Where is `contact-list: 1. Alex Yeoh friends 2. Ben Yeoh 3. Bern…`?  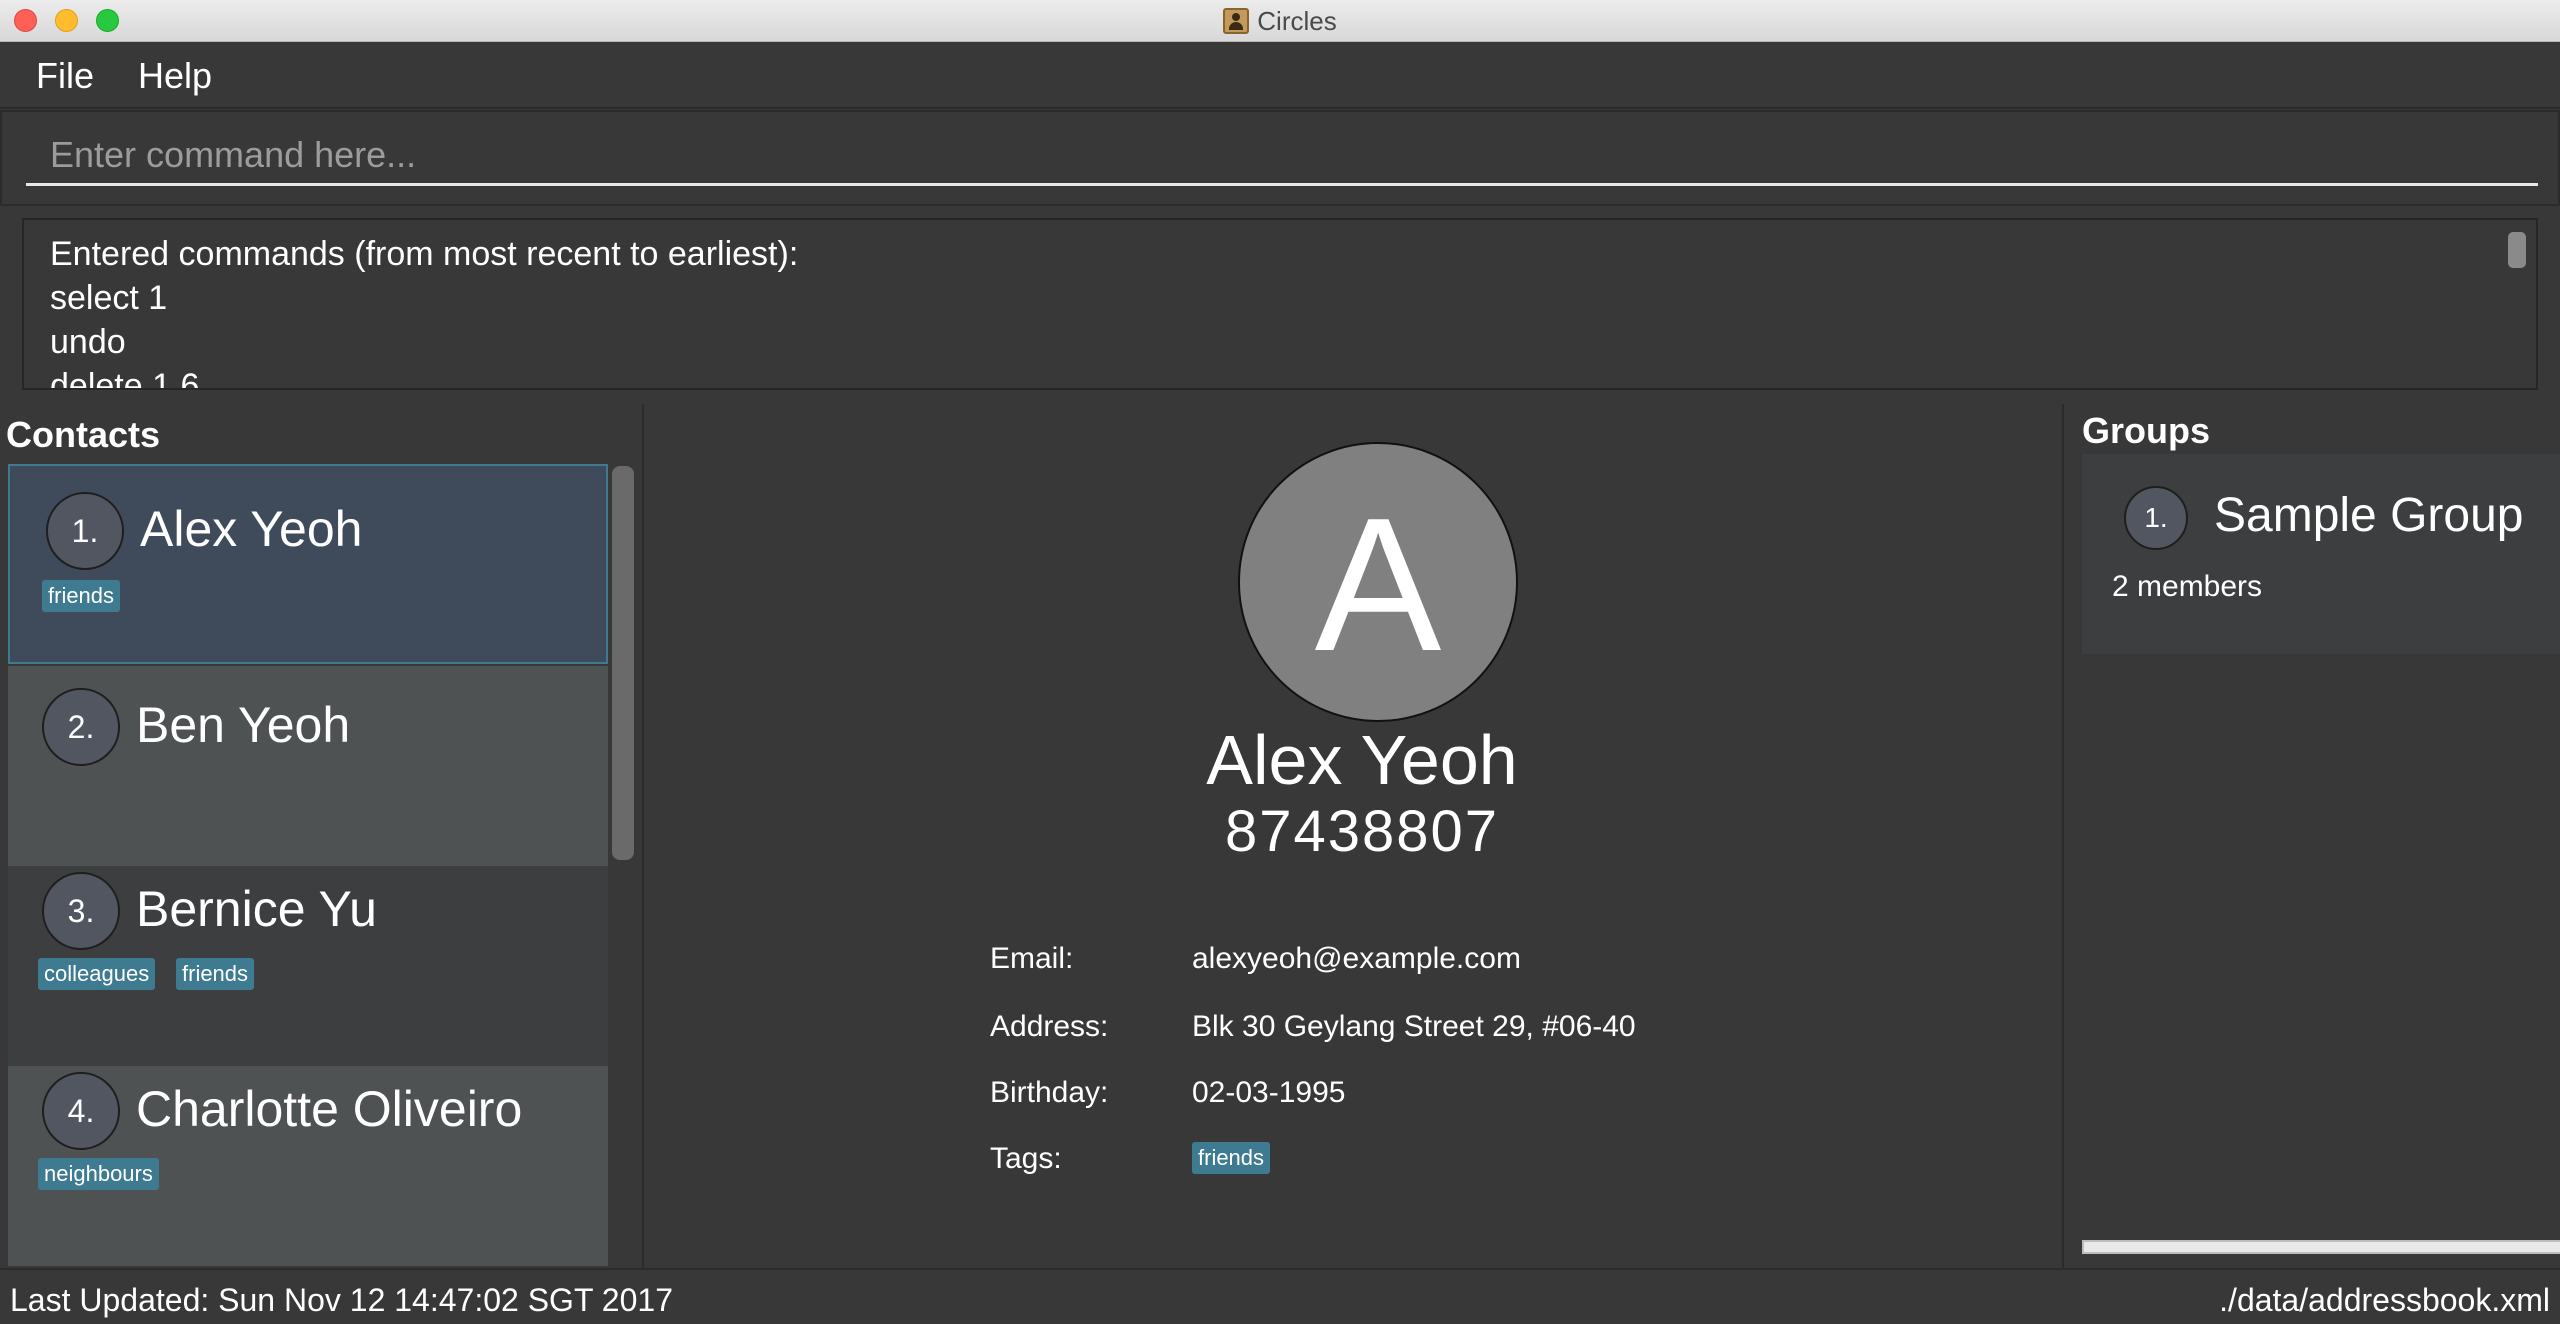
contact-list: 1. Alex Yeoh friends 2. Ben Yeoh 3. Bern… is located at coordinates (308, 863).